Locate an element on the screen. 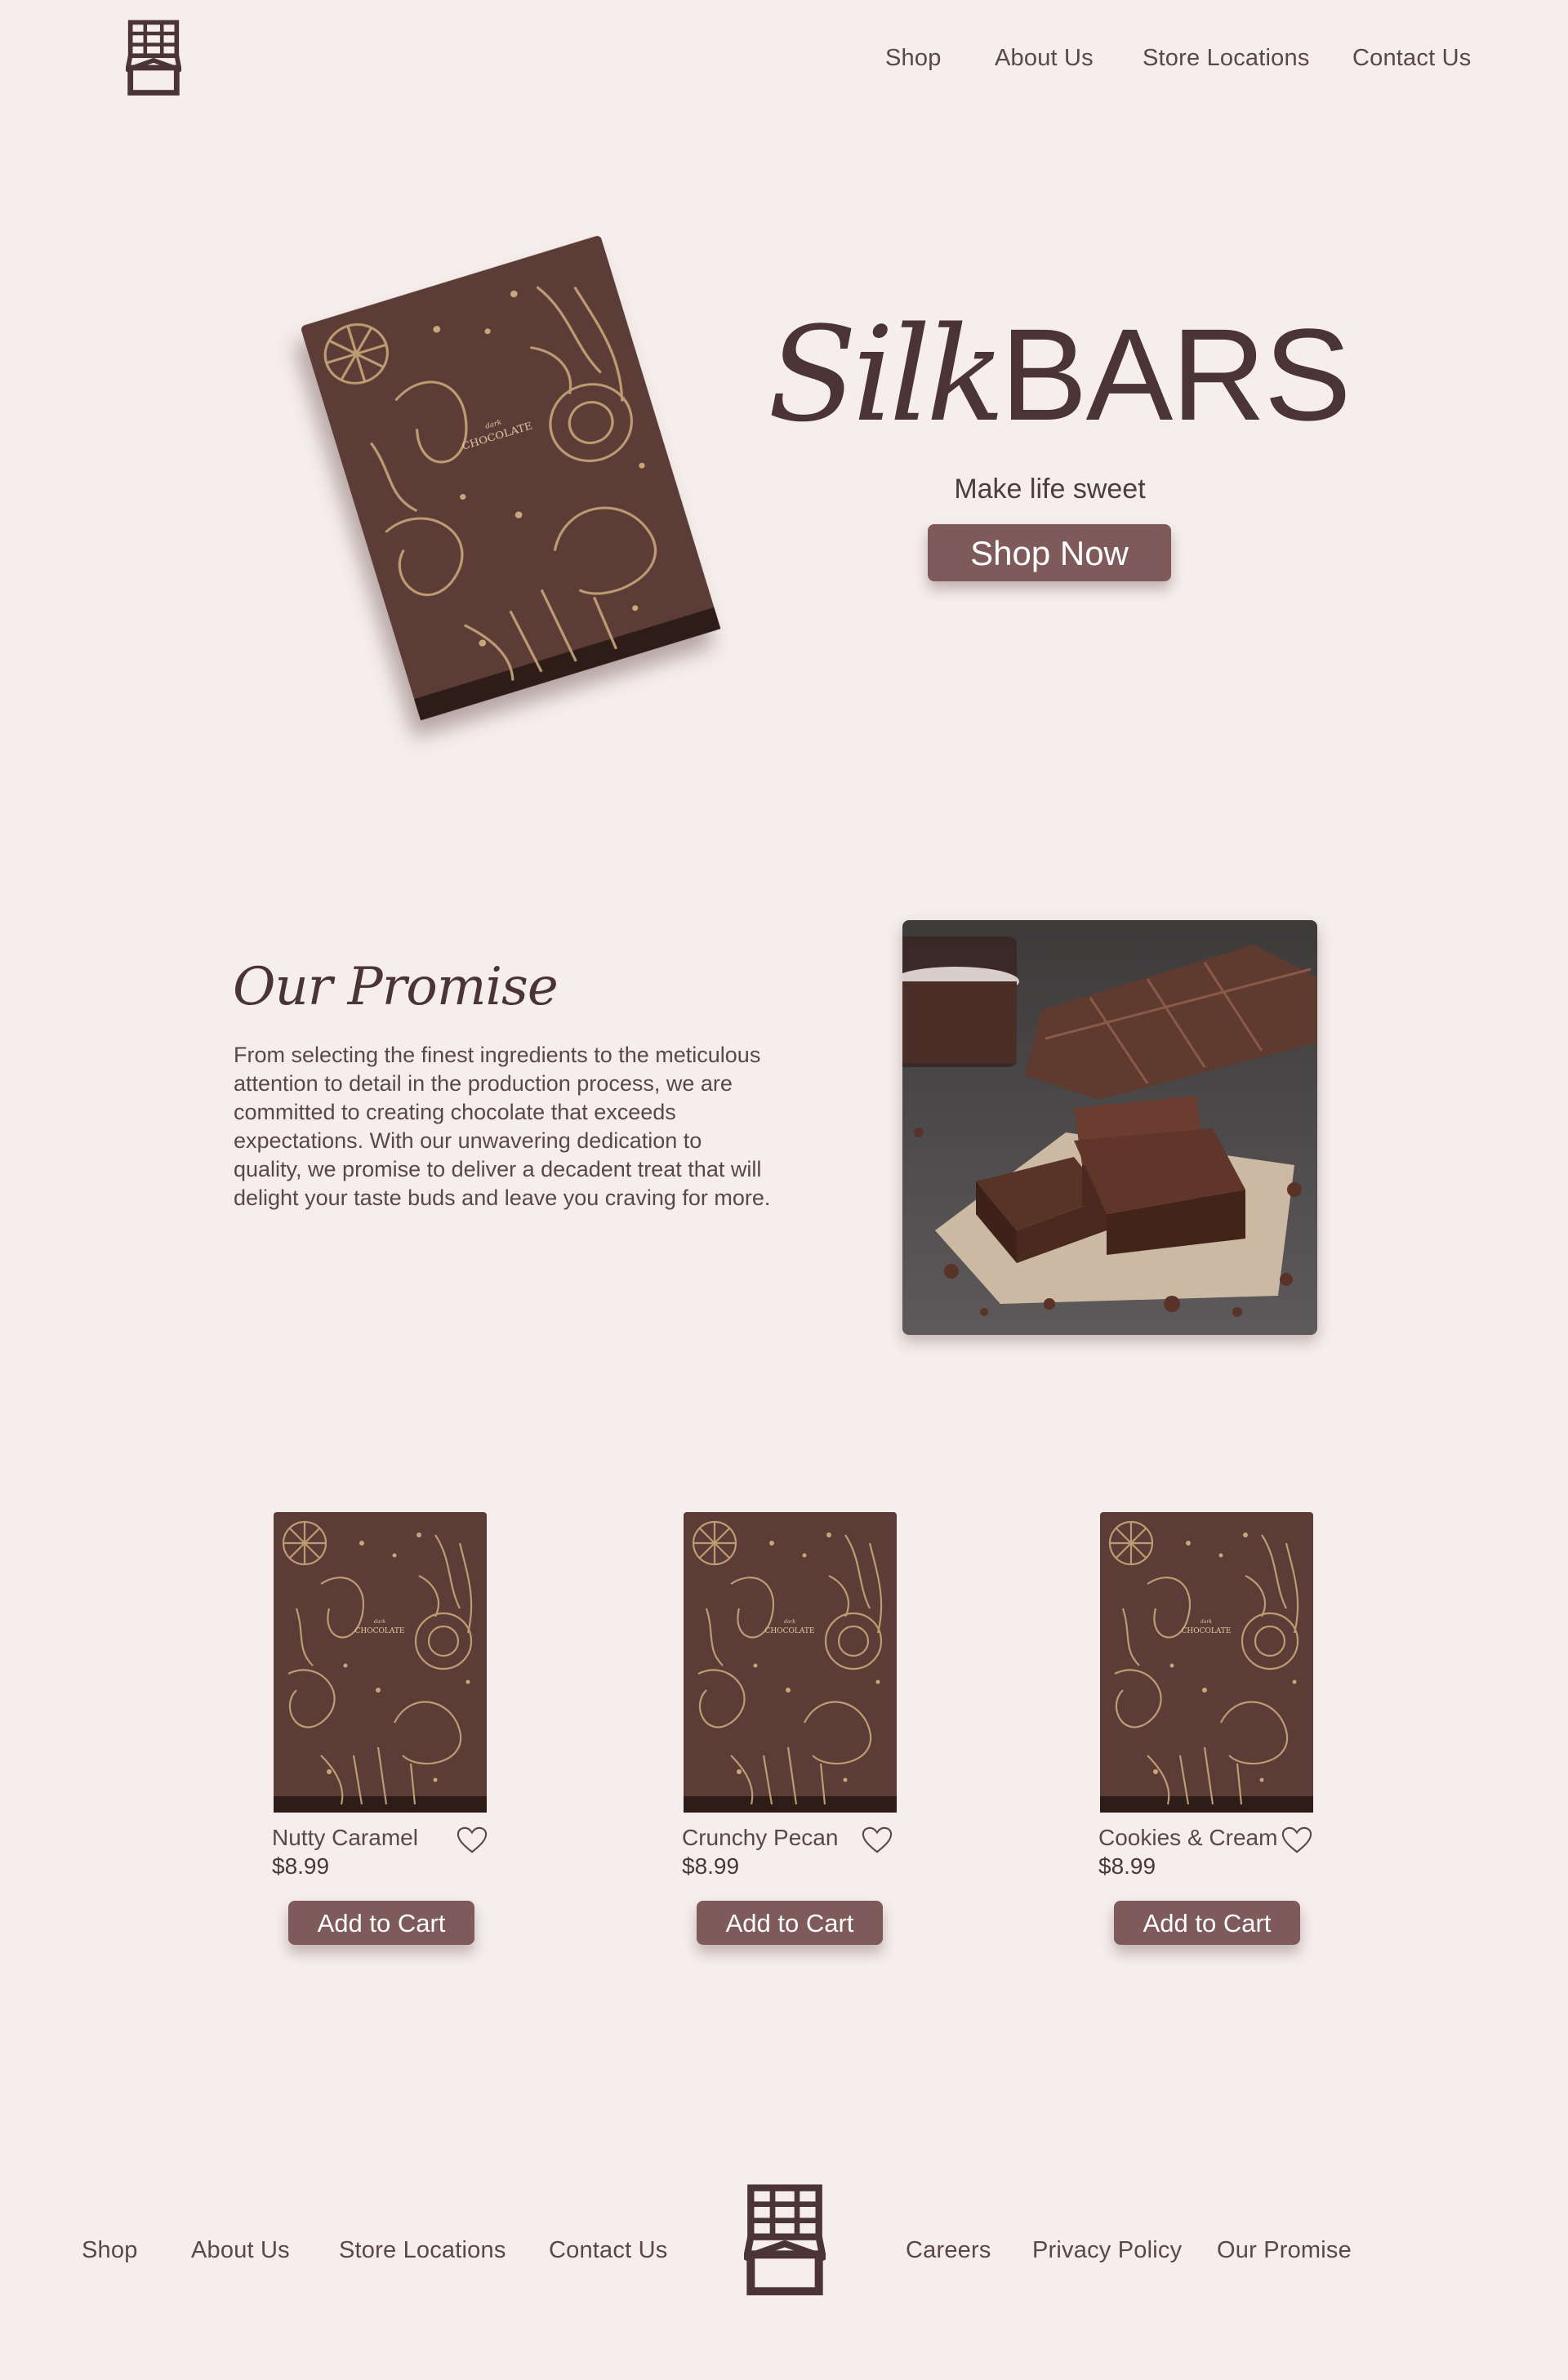  hero-tagline: Make life sweet is located at coordinates (1050, 489).